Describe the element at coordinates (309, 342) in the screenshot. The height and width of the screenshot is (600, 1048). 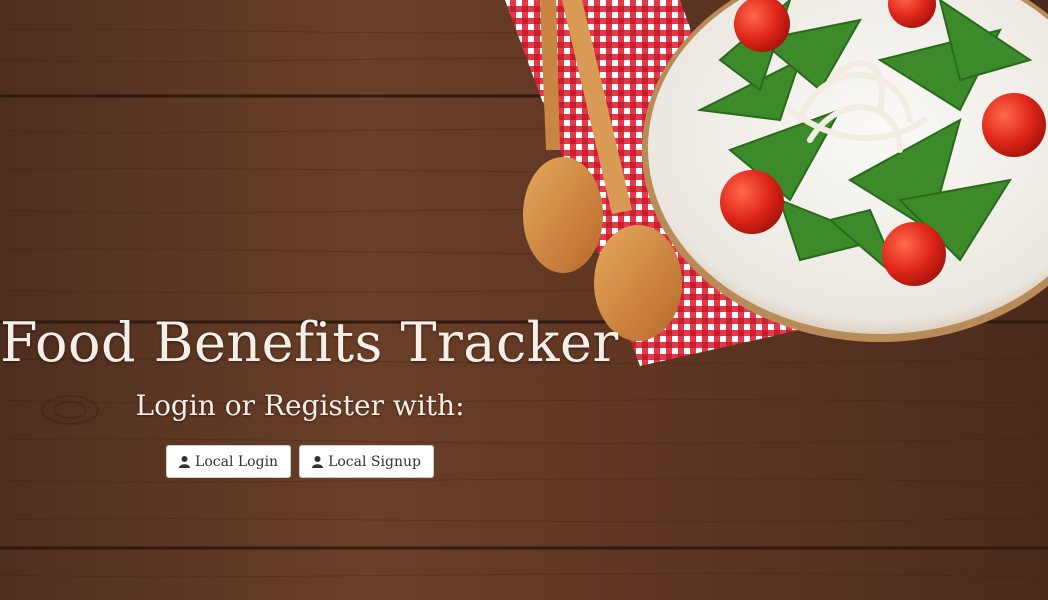
I see `page-title: Food Benefits Tracker` at that location.